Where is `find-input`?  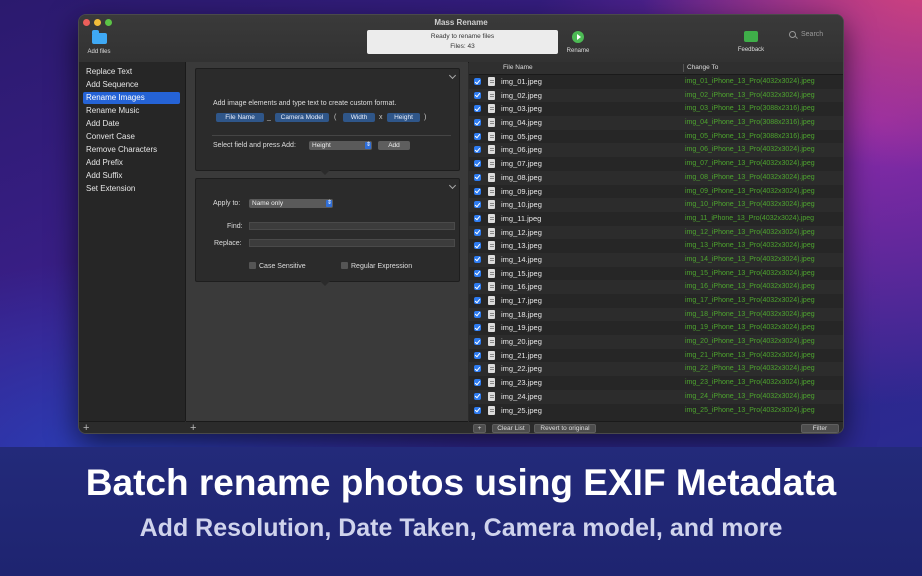
find-input is located at coordinates (352, 226).